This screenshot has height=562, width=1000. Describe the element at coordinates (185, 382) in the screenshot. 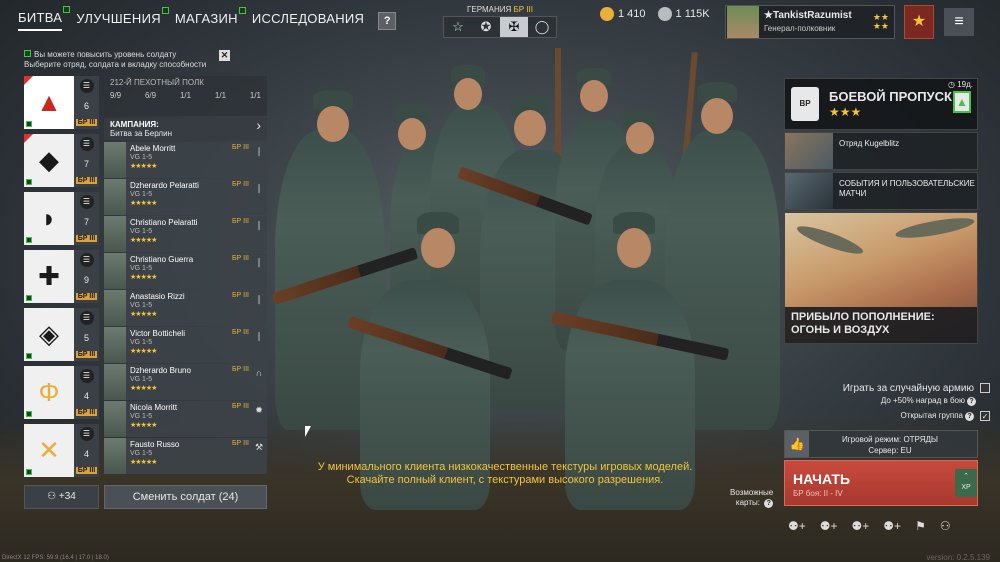

I see `soldier-row: Dzherardo Bruno VG 1-5 ★★★★★ БР III ∩` at that location.